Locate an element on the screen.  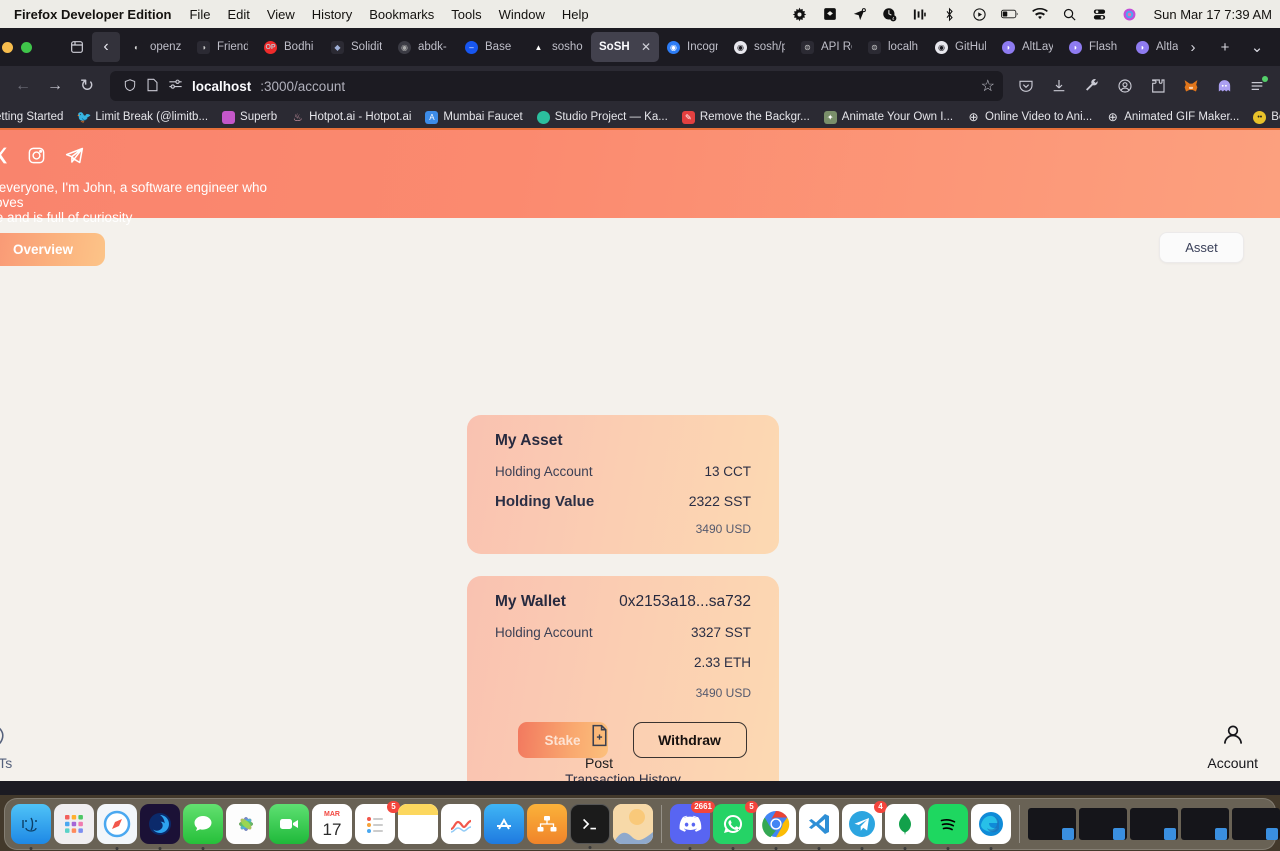
browser-tab-flash: ◗ Flash is located at coordinates (1094, 47).